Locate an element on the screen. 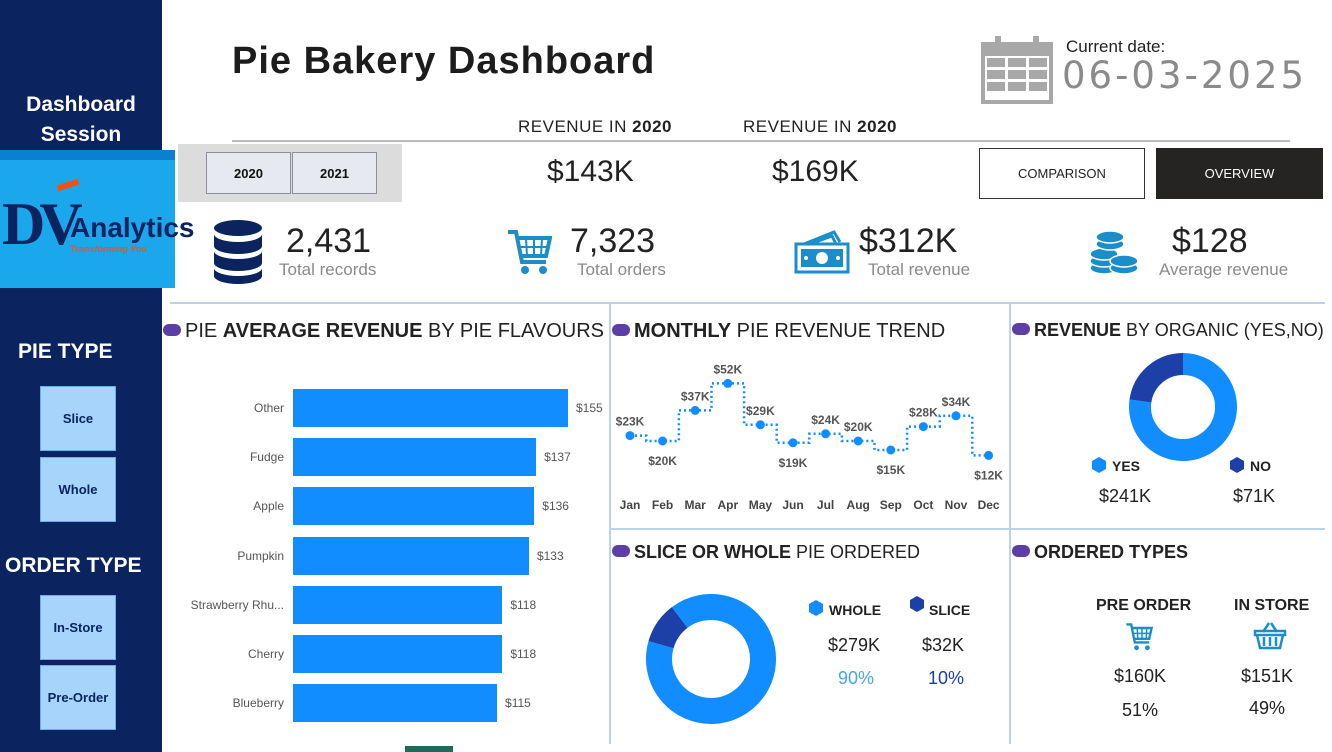 The image size is (1332, 752). revenue-a-label: REVENUE IN 2020 is located at coordinates (595, 126).